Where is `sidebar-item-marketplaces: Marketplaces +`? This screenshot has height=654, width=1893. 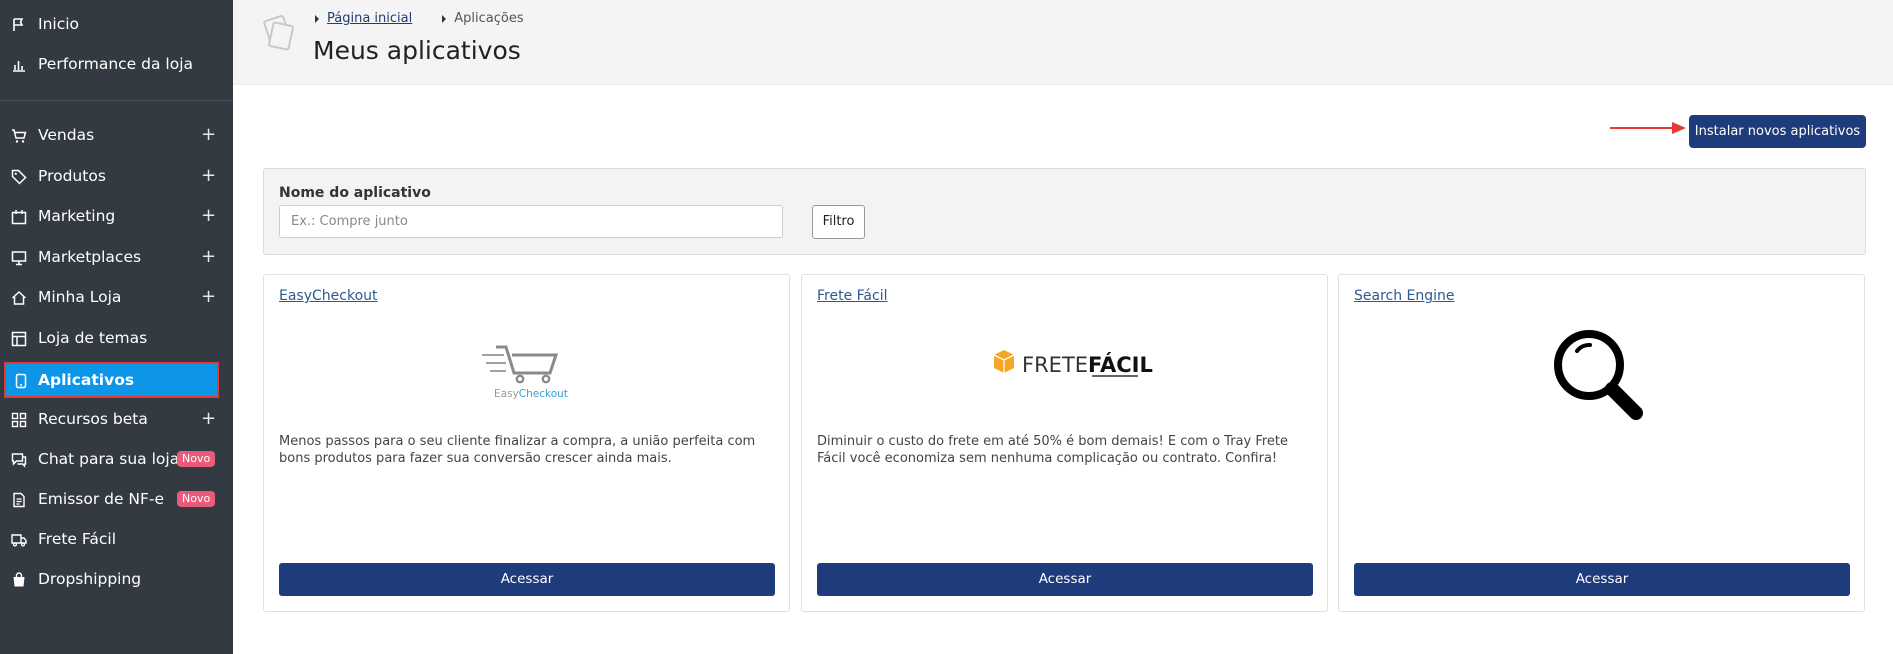
sidebar-item-marketplaces: Marketplaces + is located at coordinates (116, 258).